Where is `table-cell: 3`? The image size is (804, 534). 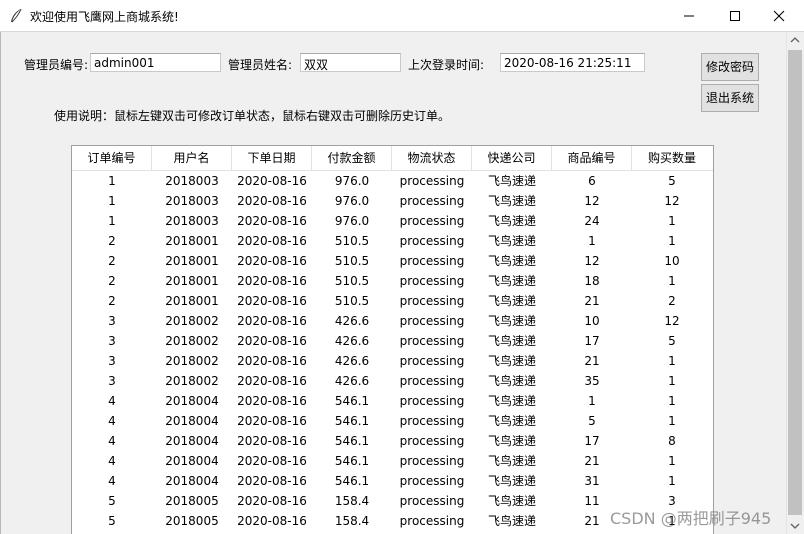 table-cell: 3 is located at coordinates (112, 321).